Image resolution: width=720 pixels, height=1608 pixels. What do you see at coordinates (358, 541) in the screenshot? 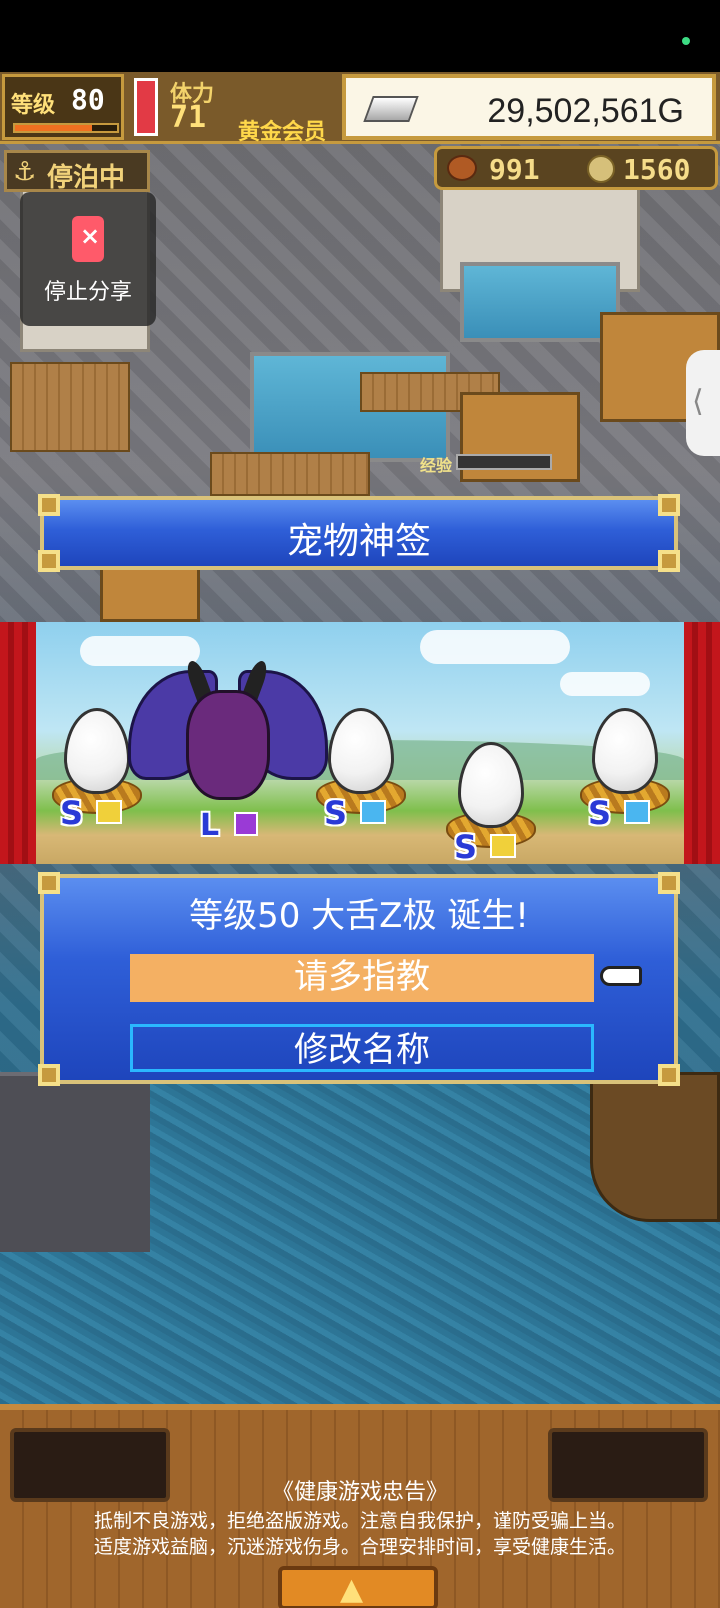
I see `page-title: 宠物神签` at bounding box center [358, 541].